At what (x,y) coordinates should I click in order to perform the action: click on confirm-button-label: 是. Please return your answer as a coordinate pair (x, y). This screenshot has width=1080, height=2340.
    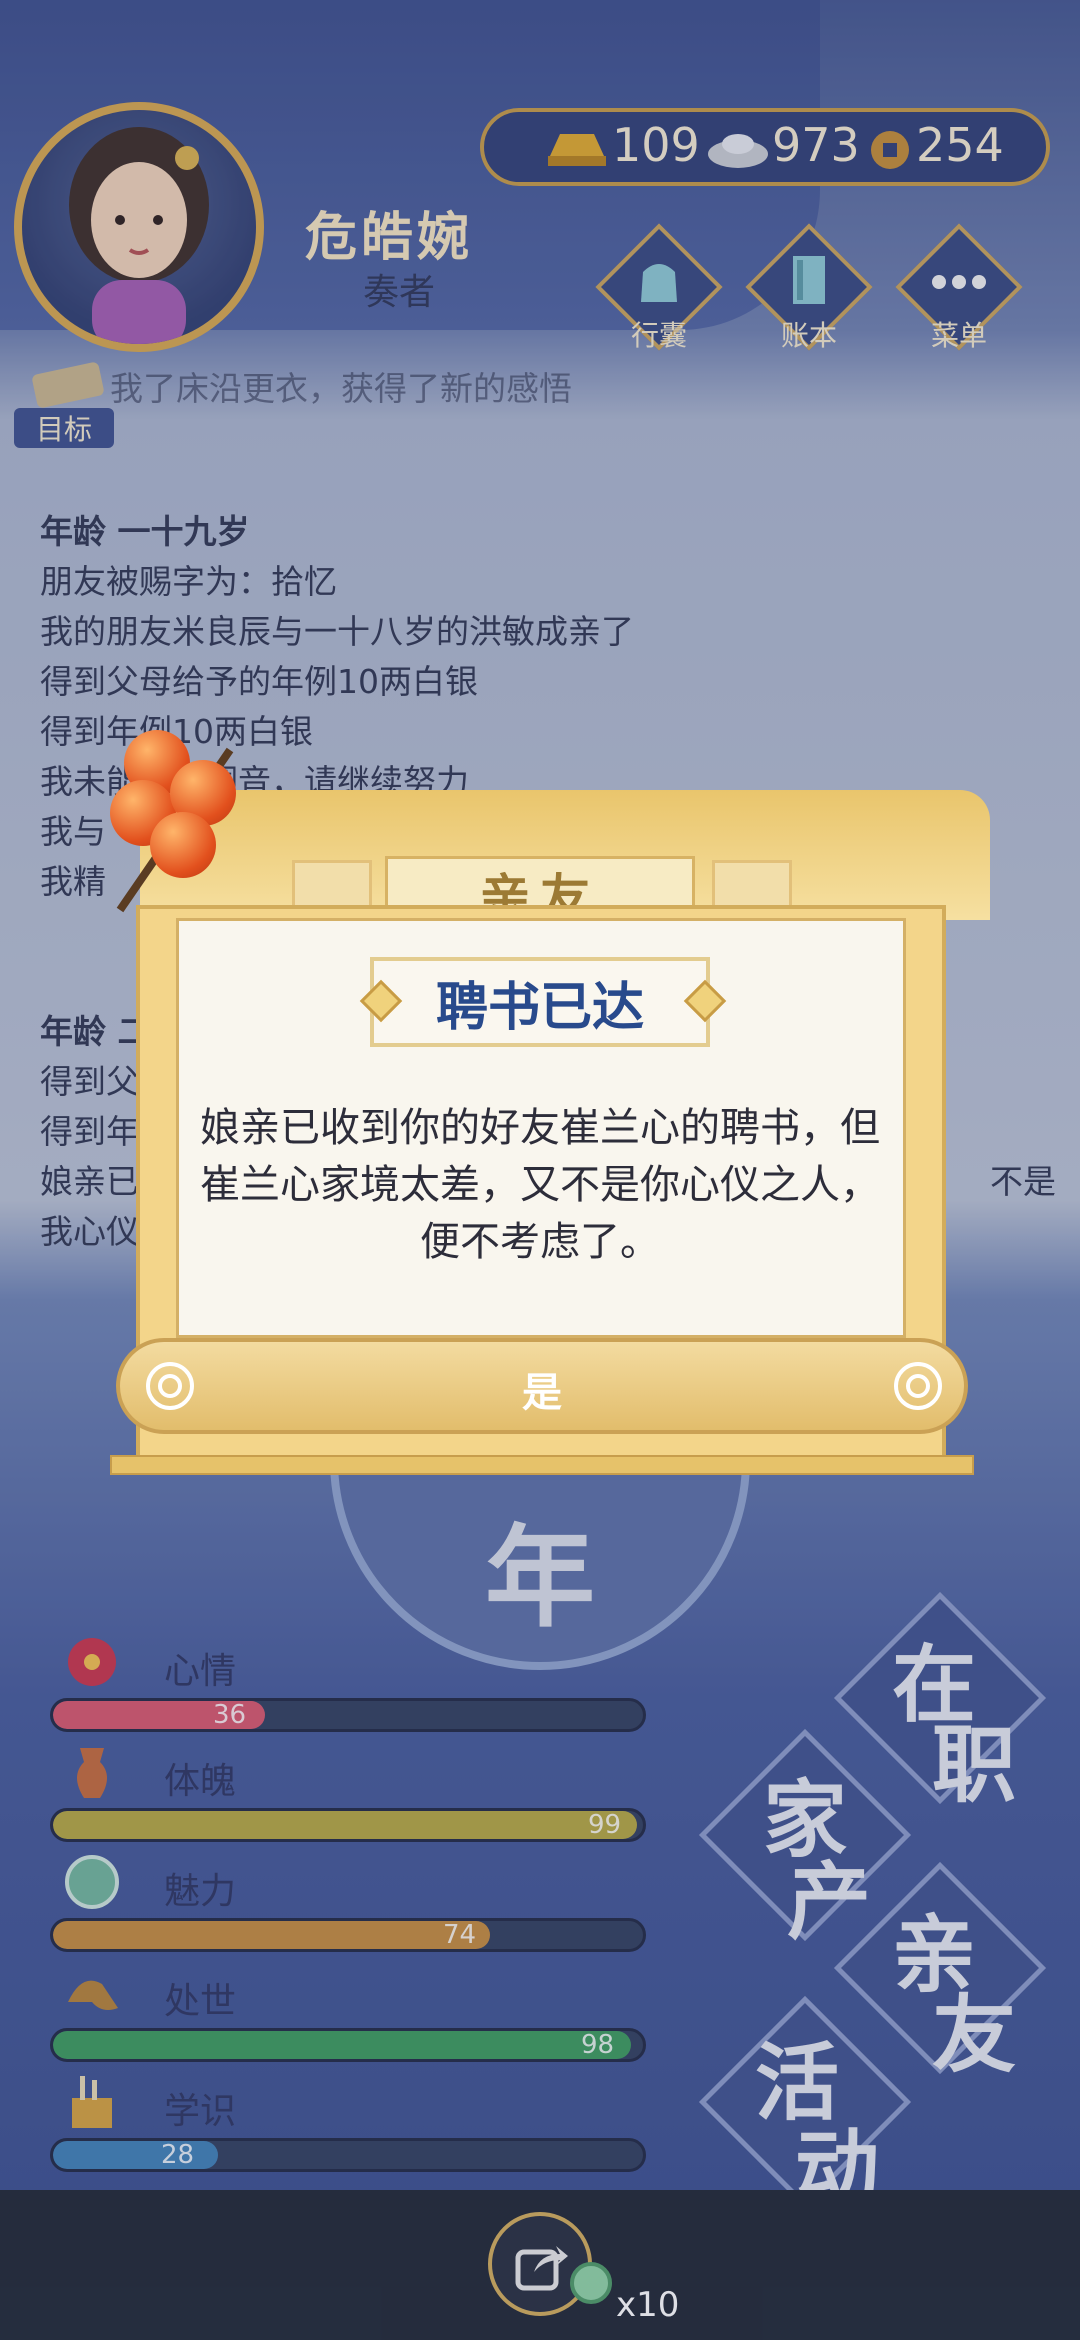
    Looking at the image, I should click on (542, 1389).